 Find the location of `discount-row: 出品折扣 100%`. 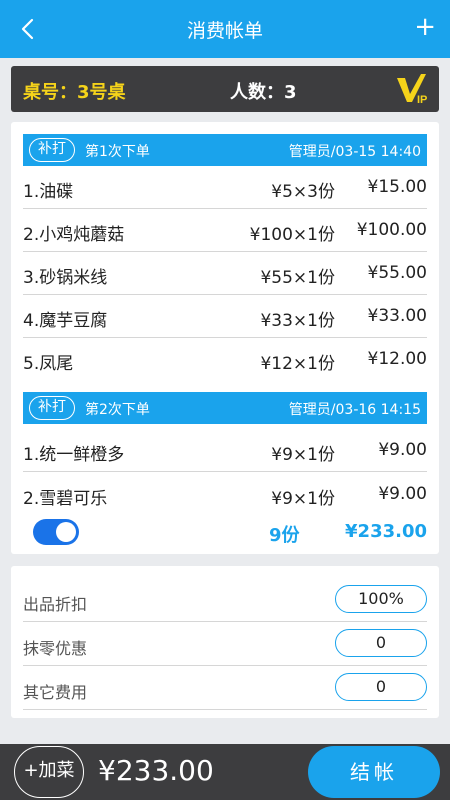

discount-row: 出品折扣 100% is located at coordinates (225, 600).